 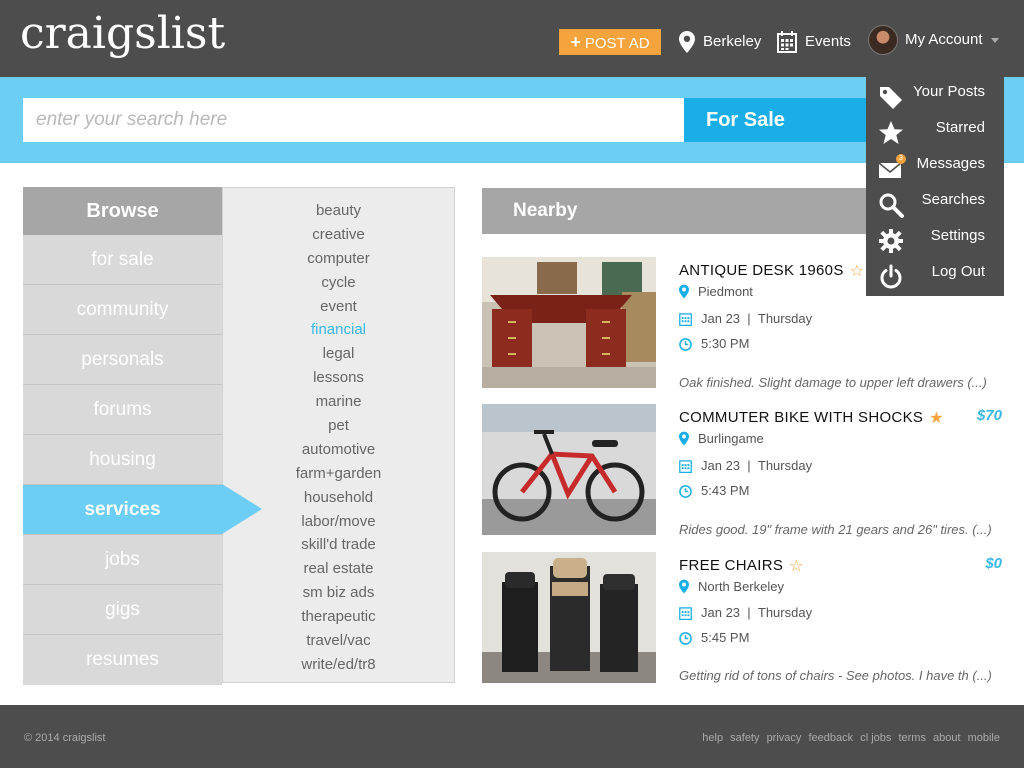 I want to click on post-ad-button: + POST AD, so click(x=610, y=42).